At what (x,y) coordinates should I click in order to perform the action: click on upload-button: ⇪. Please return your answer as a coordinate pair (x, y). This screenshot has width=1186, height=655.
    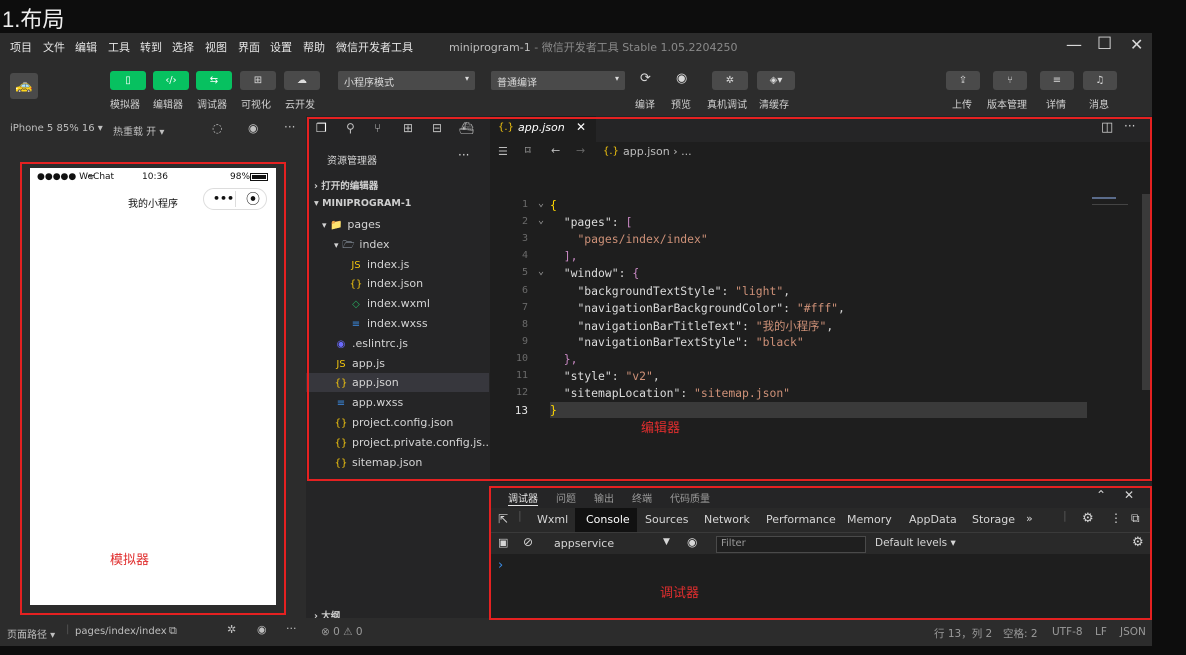
    Looking at the image, I should click on (963, 80).